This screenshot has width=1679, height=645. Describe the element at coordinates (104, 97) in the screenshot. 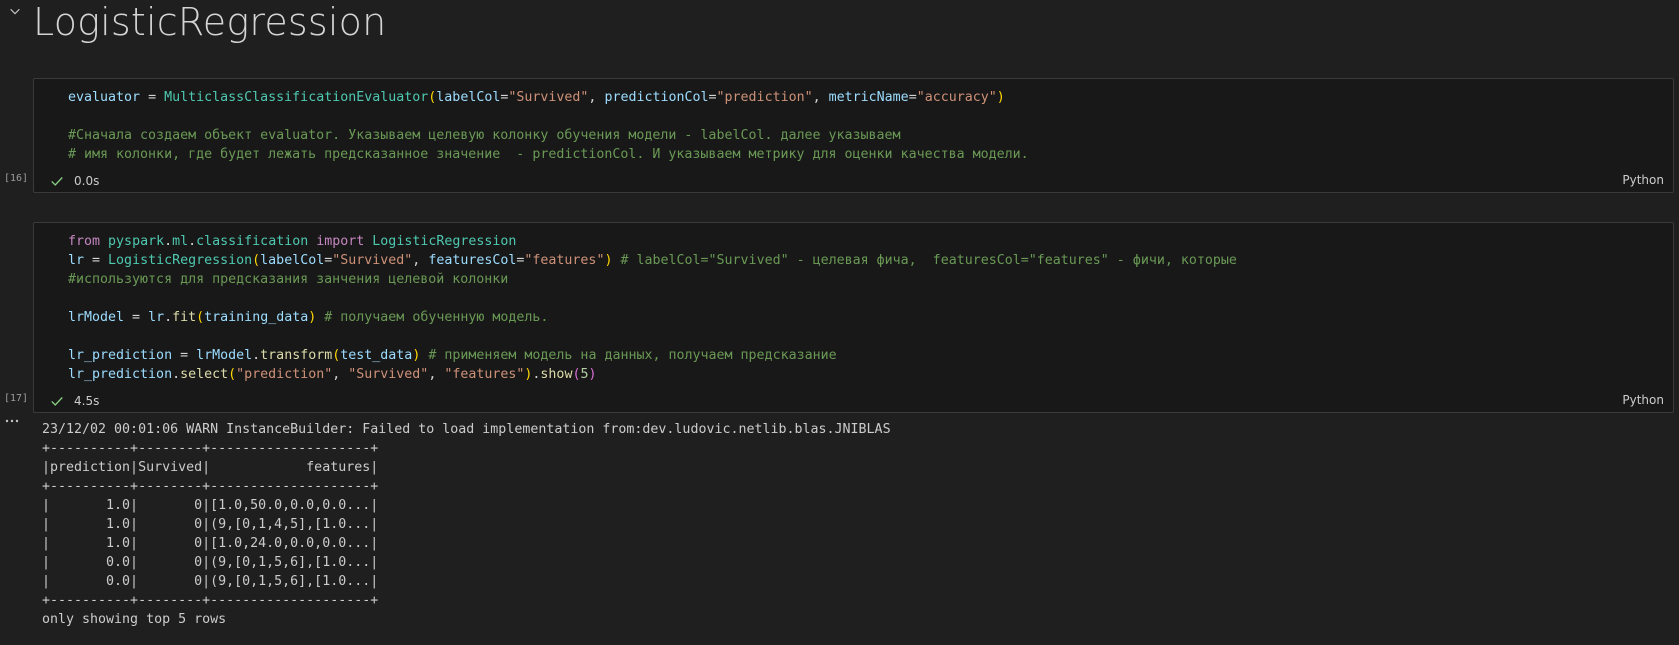

I see `code-token: evaluator` at that location.